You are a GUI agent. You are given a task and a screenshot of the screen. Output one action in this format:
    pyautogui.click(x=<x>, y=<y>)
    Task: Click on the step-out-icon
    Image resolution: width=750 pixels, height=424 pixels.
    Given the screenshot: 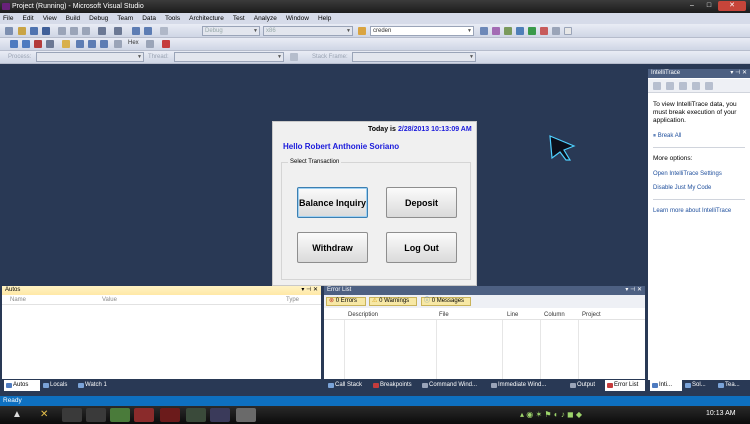 What is the action you would take?
    pyautogui.click(x=104, y=44)
    